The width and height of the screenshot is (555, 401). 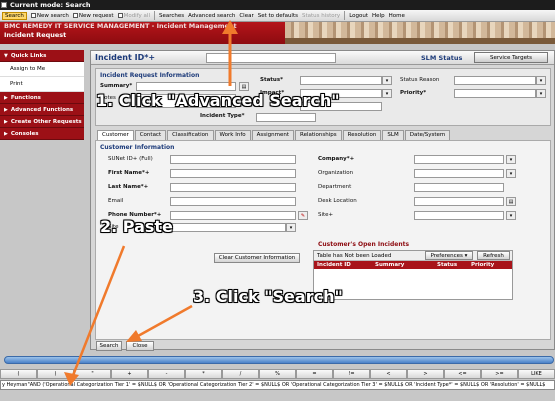 I want to click on nav-item-assign-to-me: Assign to Me, so click(x=42, y=69).